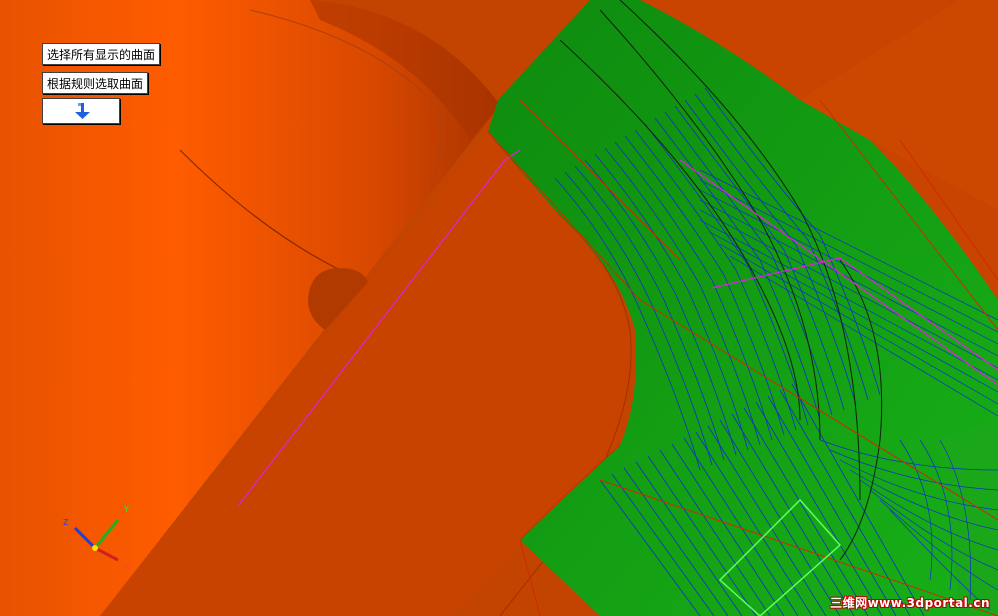  What do you see at coordinates (66, 522) in the screenshot?
I see `z-axis-label: Z` at bounding box center [66, 522].